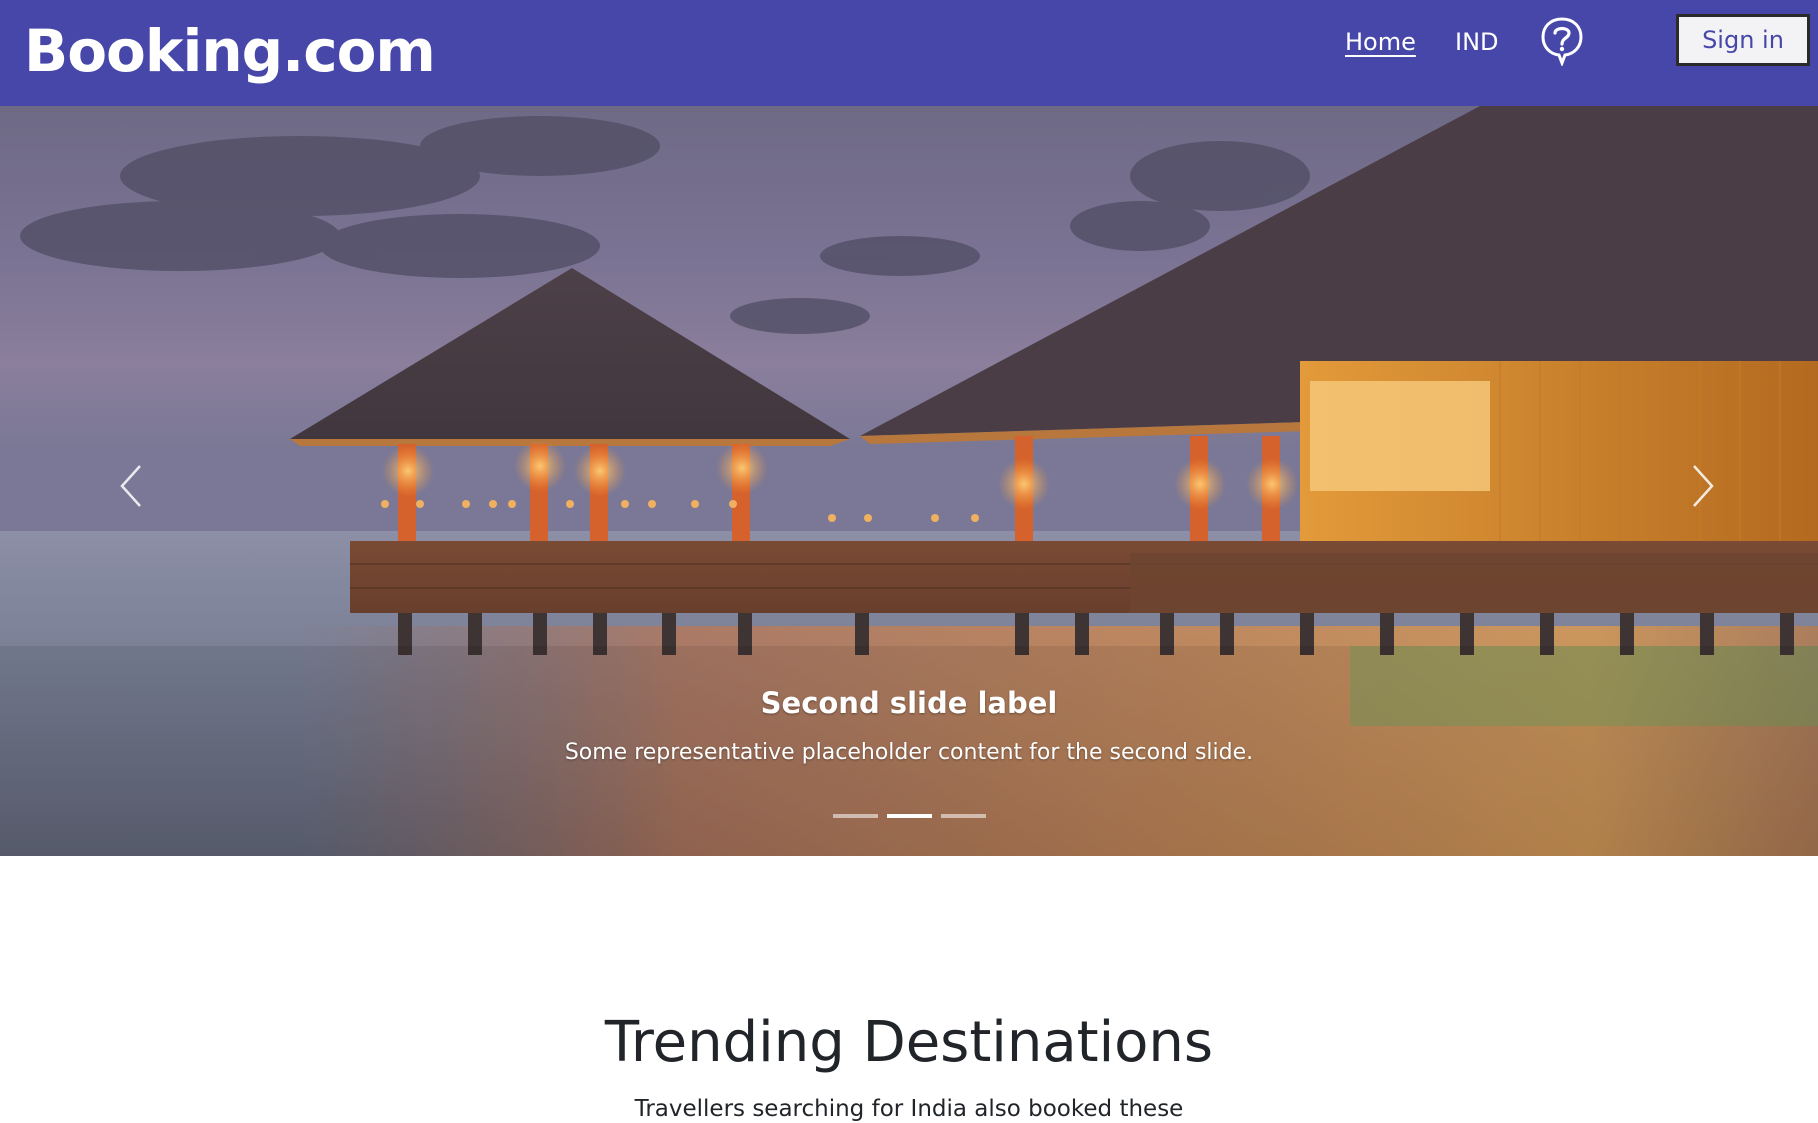 This screenshot has width=1818, height=1123. I want to click on chevron-right-icon, so click(1703, 486).